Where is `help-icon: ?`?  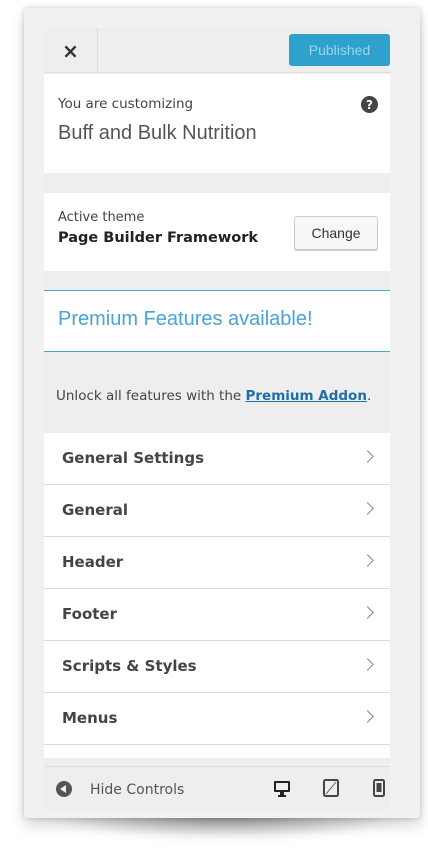
help-icon: ? is located at coordinates (369, 104).